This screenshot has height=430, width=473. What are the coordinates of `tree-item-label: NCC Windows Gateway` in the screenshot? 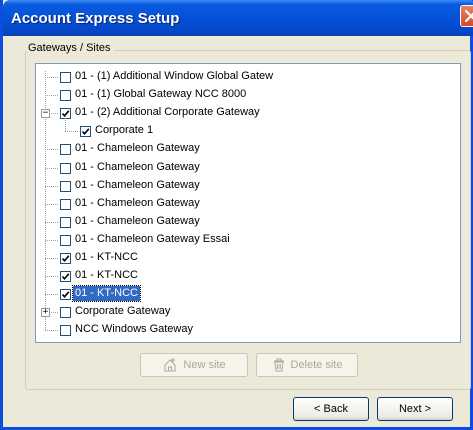 It's located at (134, 329).